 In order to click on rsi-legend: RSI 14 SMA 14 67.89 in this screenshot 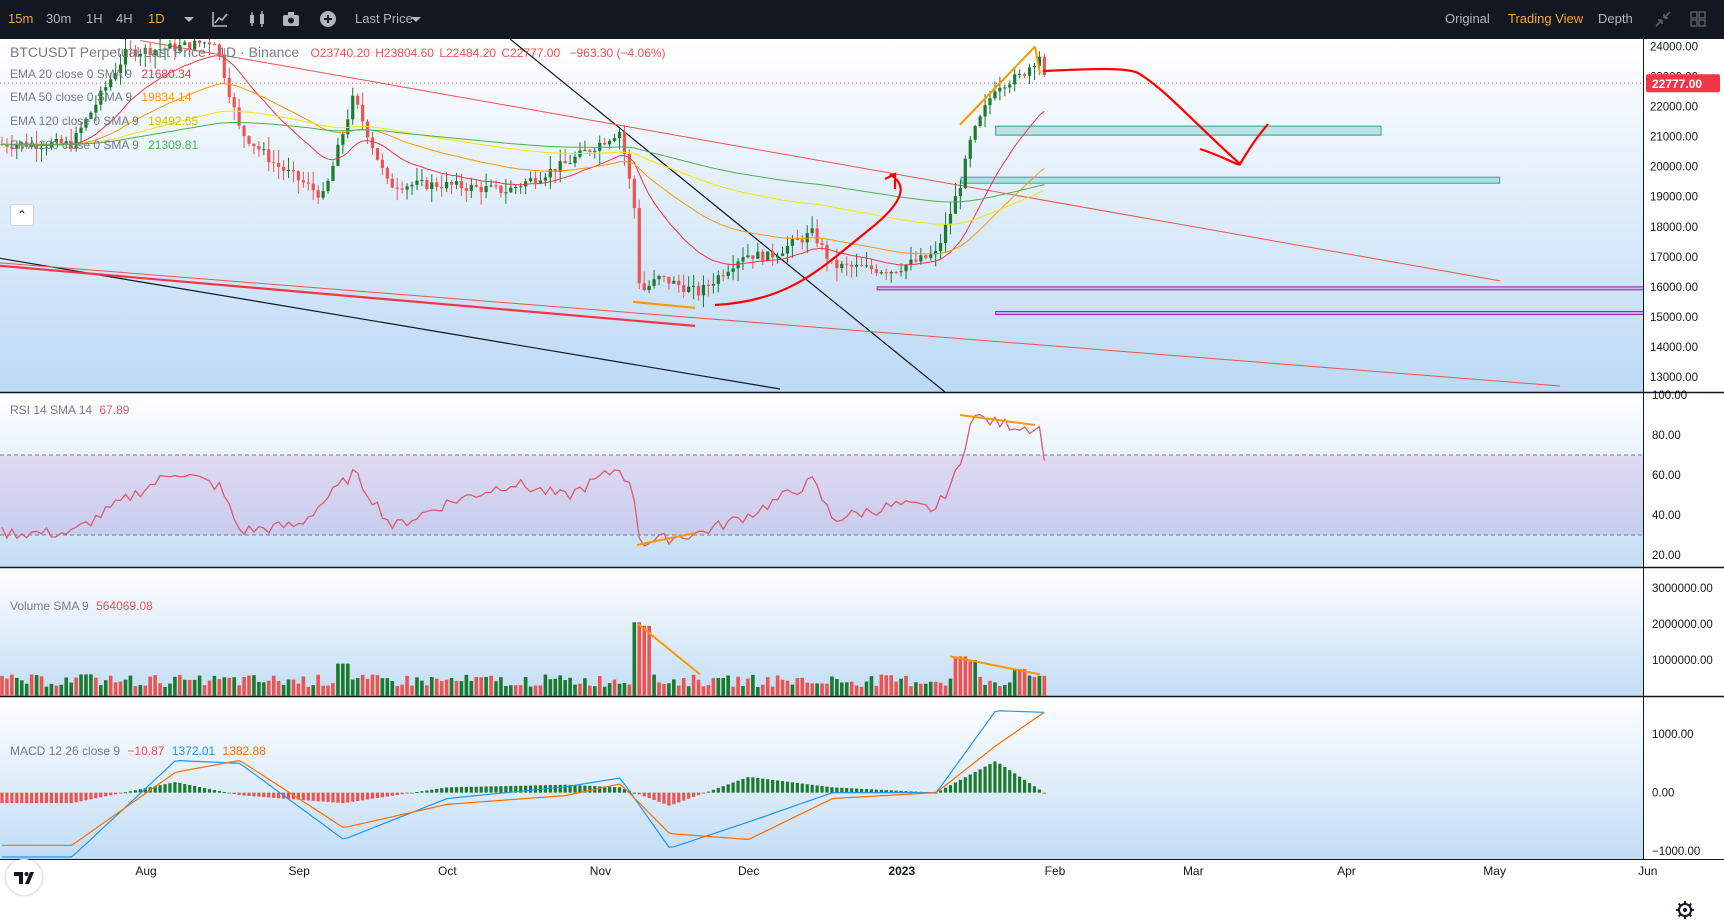, I will do `click(68, 410)`.